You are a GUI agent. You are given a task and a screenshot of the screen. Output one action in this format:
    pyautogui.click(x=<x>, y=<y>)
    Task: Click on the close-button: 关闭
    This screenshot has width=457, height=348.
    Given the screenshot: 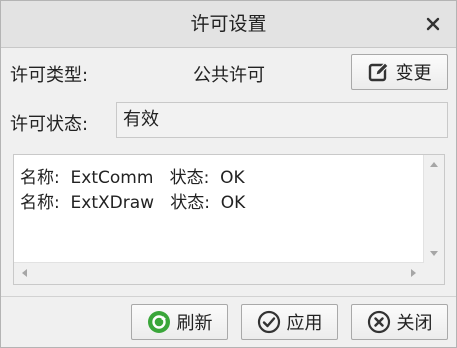 What is the action you would take?
    pyautogui.click(x=399, y=322)
    